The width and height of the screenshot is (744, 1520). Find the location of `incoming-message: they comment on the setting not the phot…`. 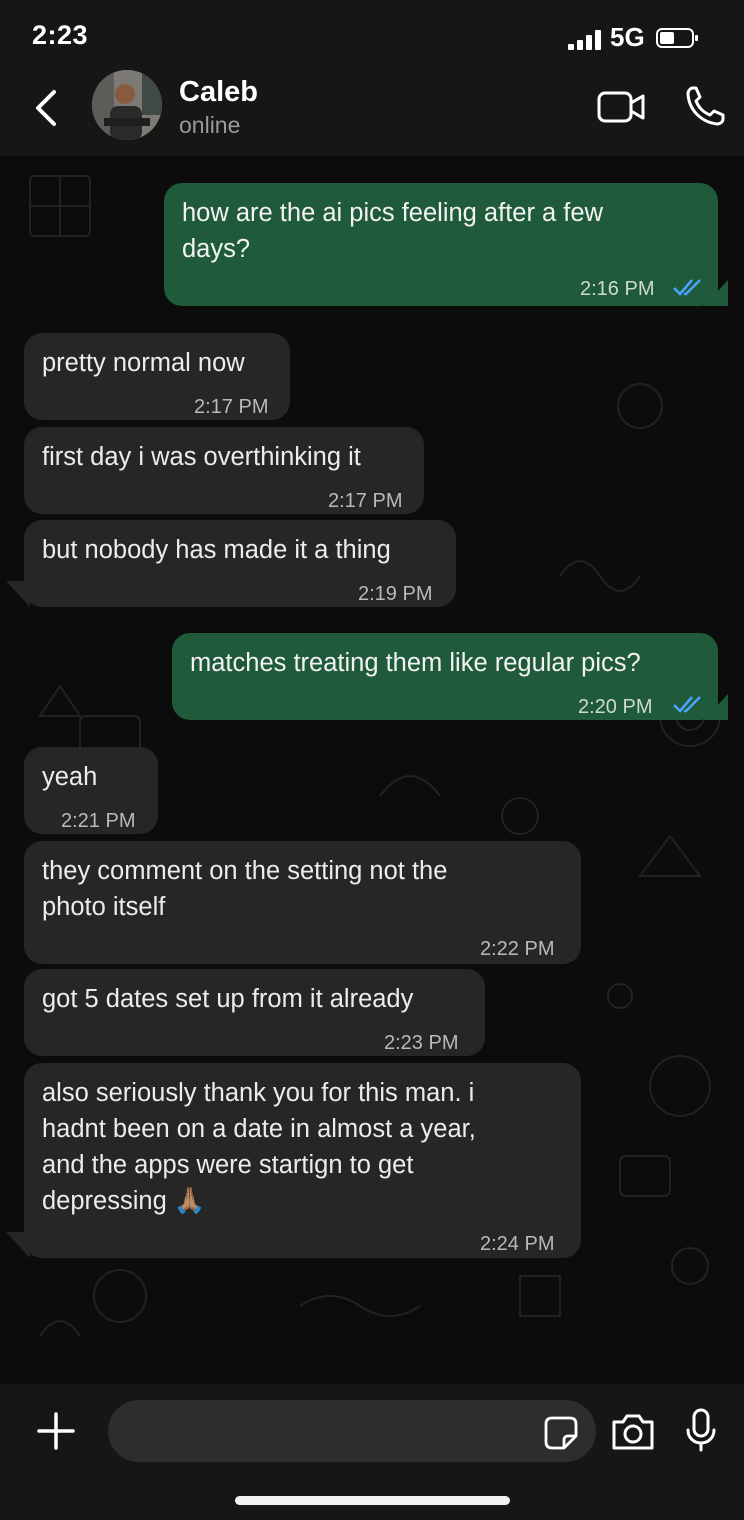

incoming-message: they comment on the setting not the phot… is located at coordinates (302, 902).